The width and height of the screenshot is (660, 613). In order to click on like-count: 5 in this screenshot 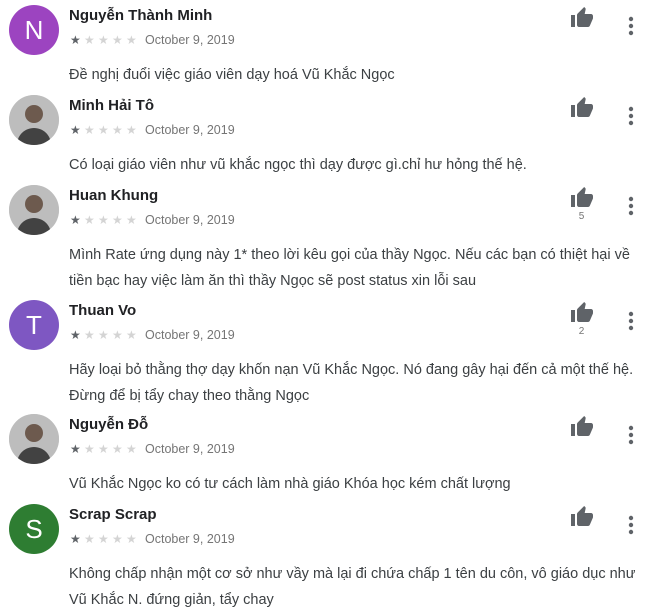, I will do `click(581, 216)`.